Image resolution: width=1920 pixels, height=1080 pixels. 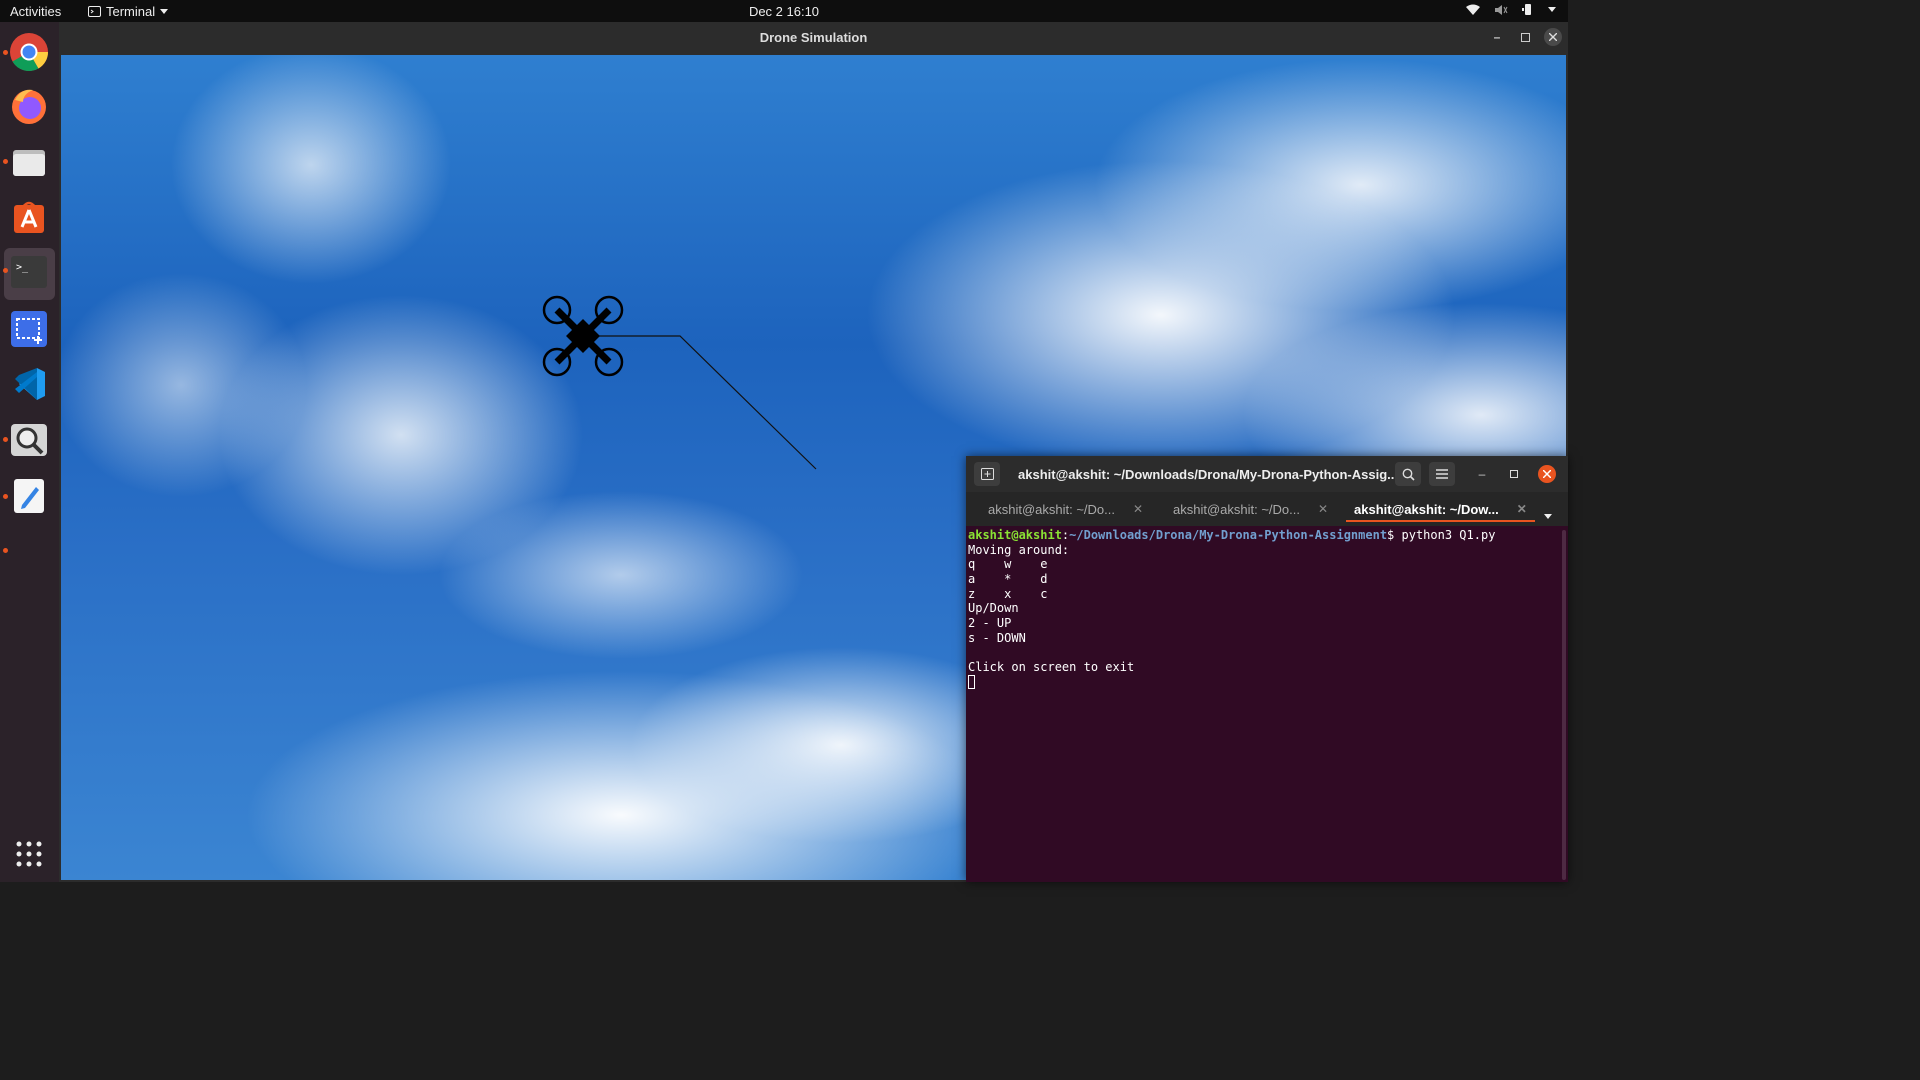 I want to click on show-applications-icon, so click(x=29, y=854).